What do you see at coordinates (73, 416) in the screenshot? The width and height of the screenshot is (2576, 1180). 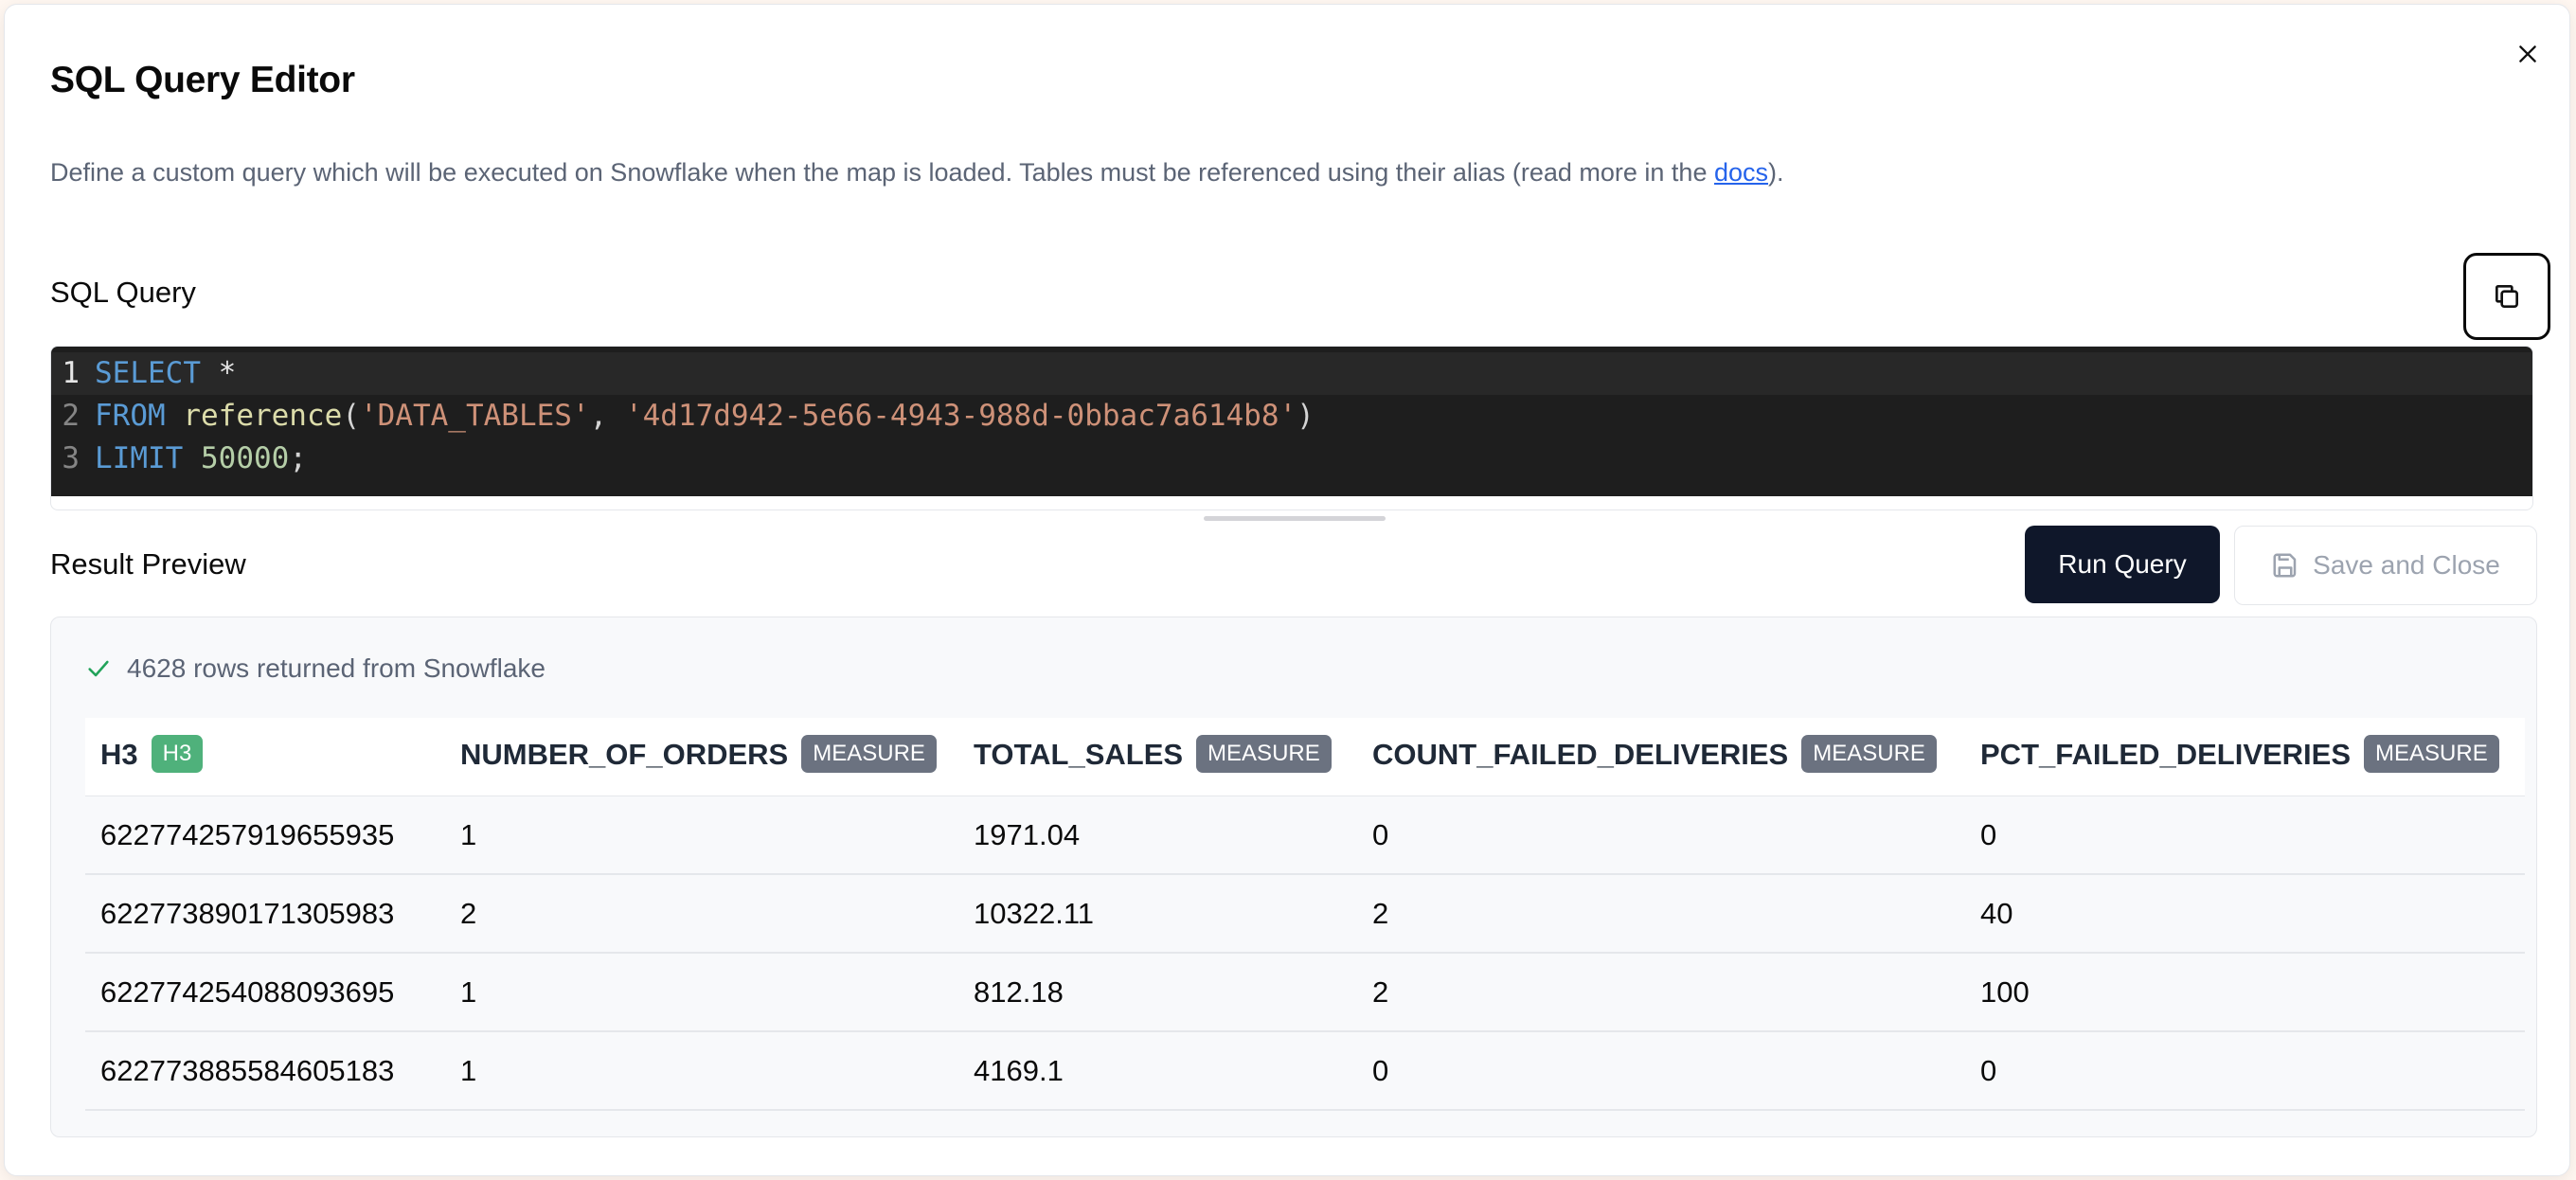 I see `line-number: 2` at bounding box center [73, 416].